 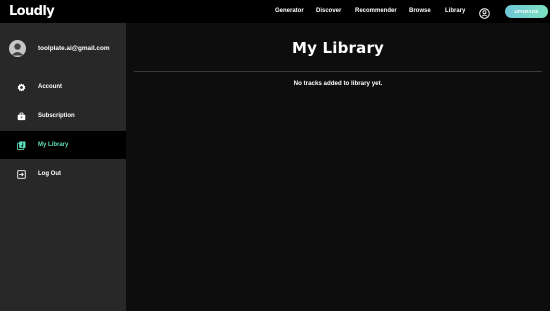 I want to click on title-divider, so click(x=338, y=71).